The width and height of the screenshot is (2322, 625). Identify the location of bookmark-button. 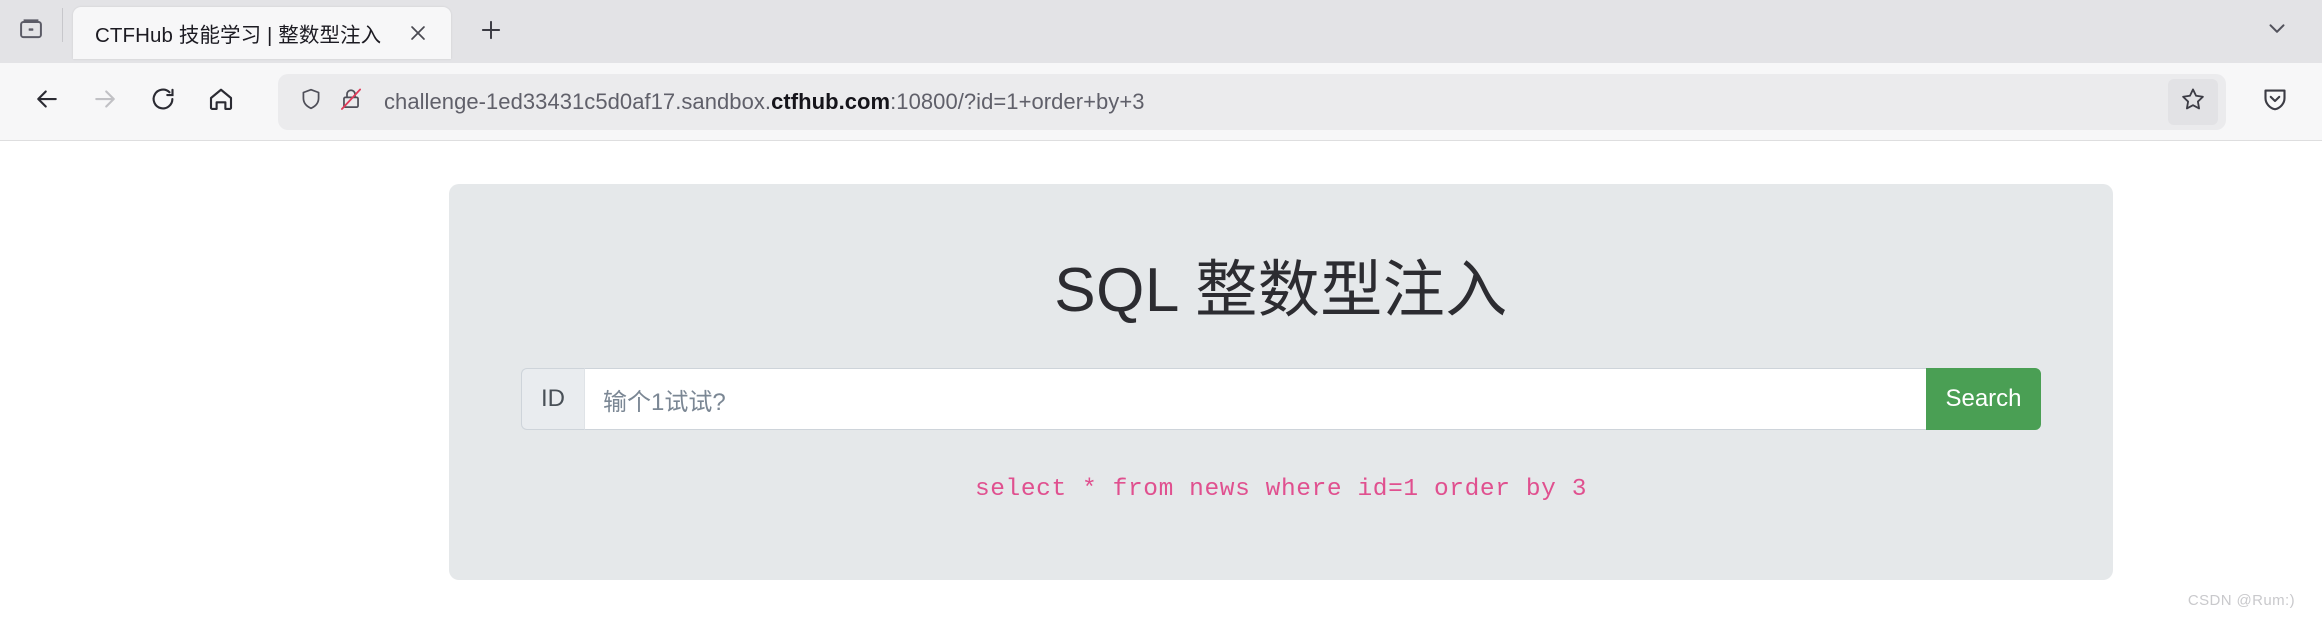
(2193, 101).